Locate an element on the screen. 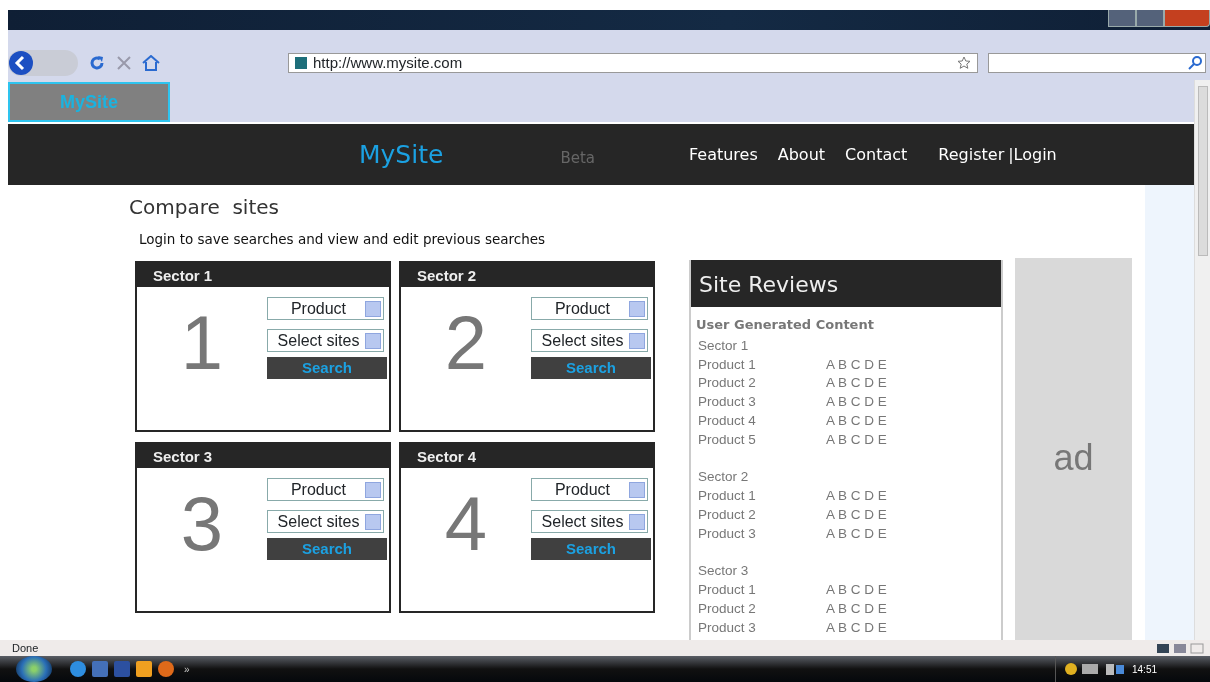 This screenshot has height=682, width=1210. refresh-icon is located at coordinates (97, 63).